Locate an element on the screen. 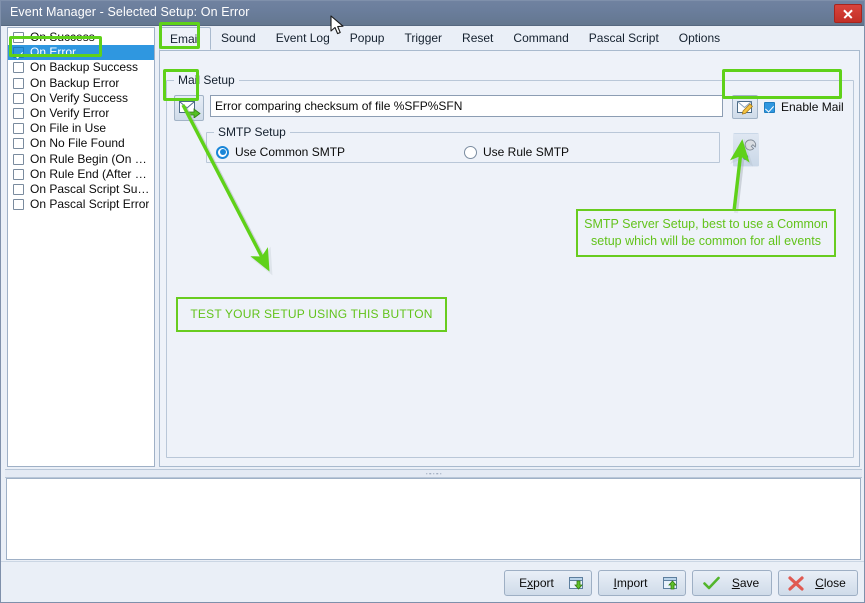 Image resolution: width=865 pixels, height=603 pixels. enable-mail-checkbox is located at coordinates (769, 107).